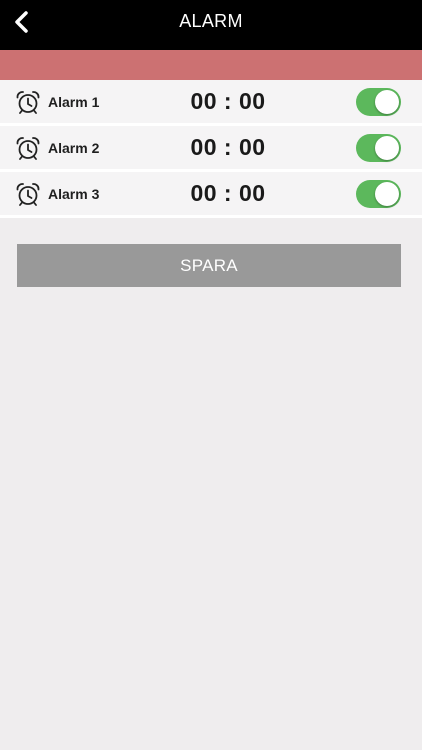  What do you see at coordinates (74, 194) in the screenshot?
I see `alarm-label: Alarm 3` at bounding box center [74, 194].